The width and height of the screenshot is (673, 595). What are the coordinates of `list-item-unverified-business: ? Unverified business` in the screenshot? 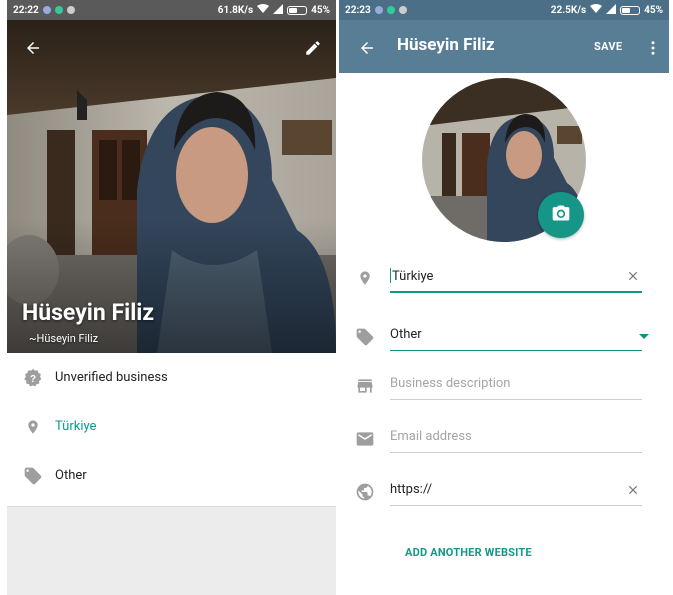 It's located at (171, 377).